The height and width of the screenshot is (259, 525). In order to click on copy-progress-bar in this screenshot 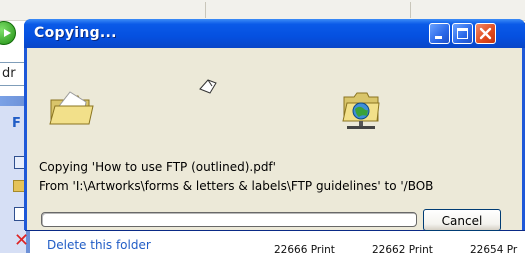, I will do `click(229, 219)`.